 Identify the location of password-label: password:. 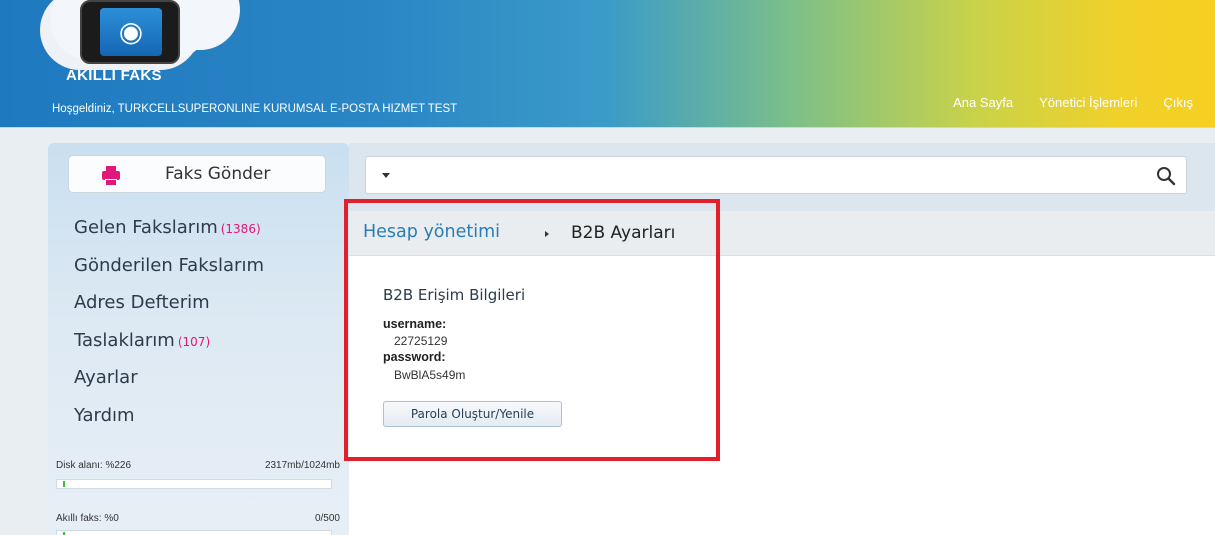
(414, 357).